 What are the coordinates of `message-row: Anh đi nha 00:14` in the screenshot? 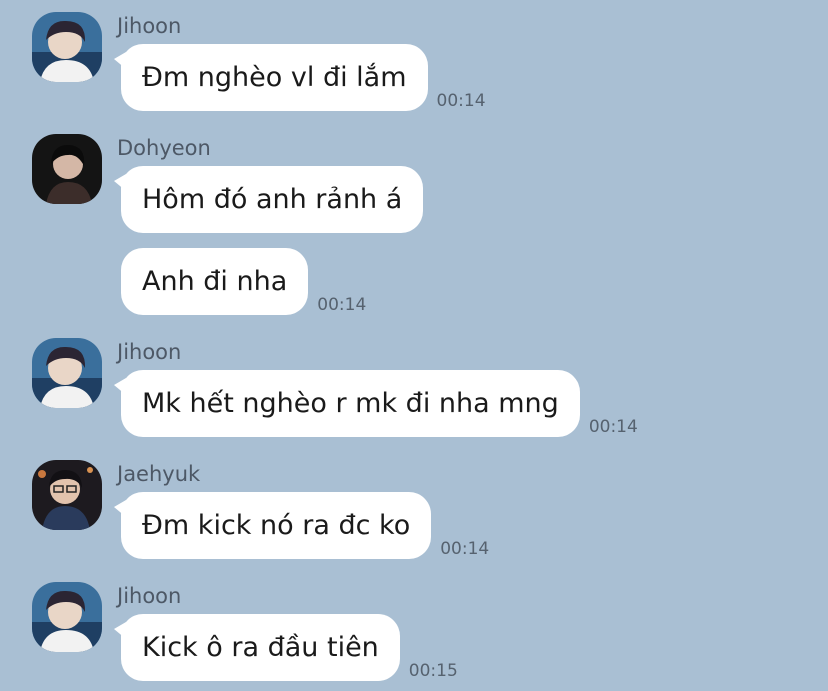 It's located at (243, 281).